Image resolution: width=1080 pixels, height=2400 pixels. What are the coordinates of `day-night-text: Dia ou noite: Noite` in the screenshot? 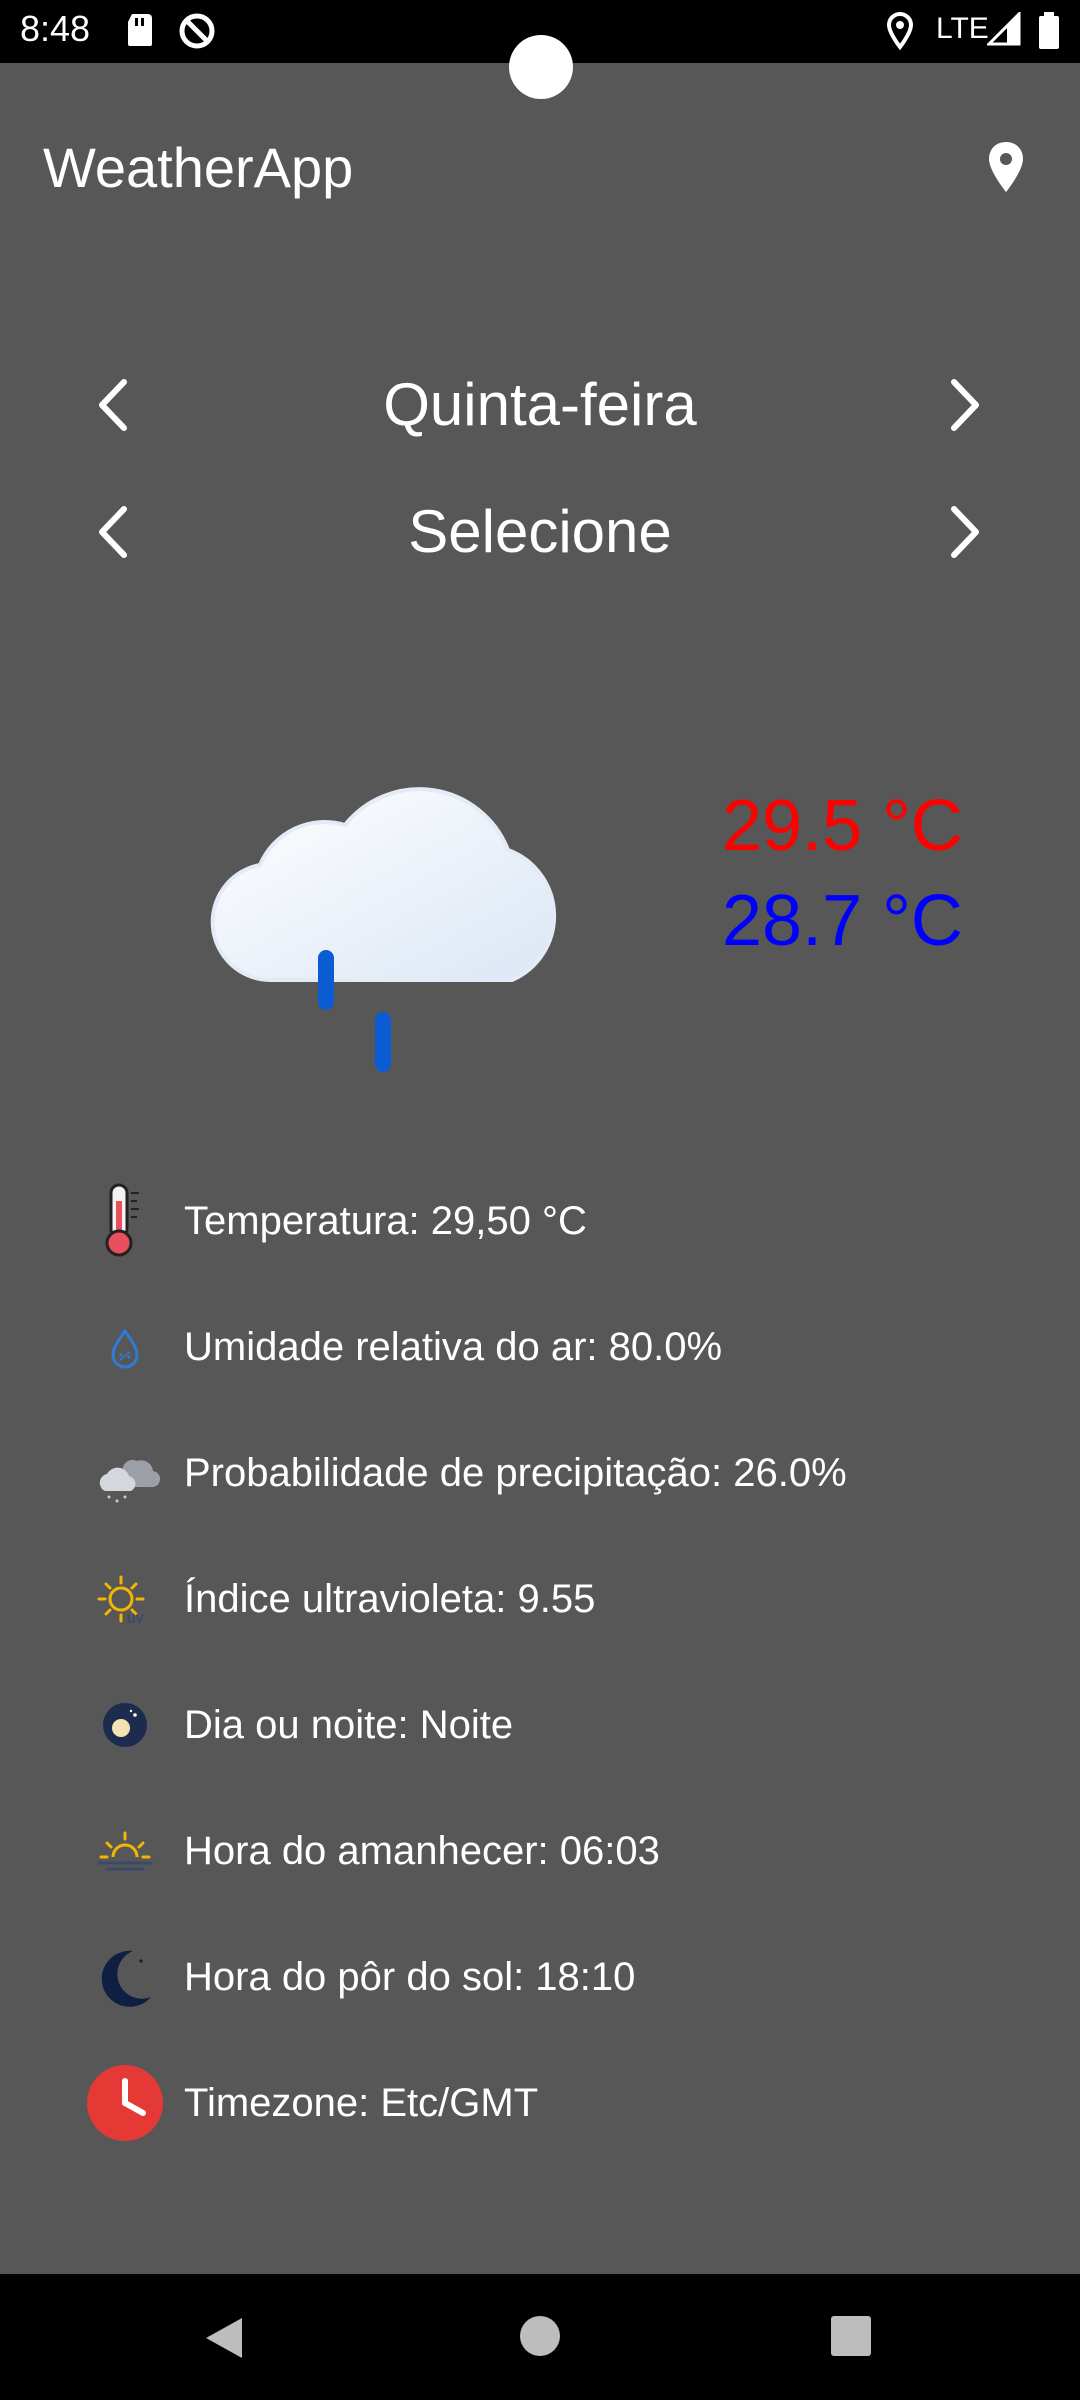 It's located at (349, 1725).